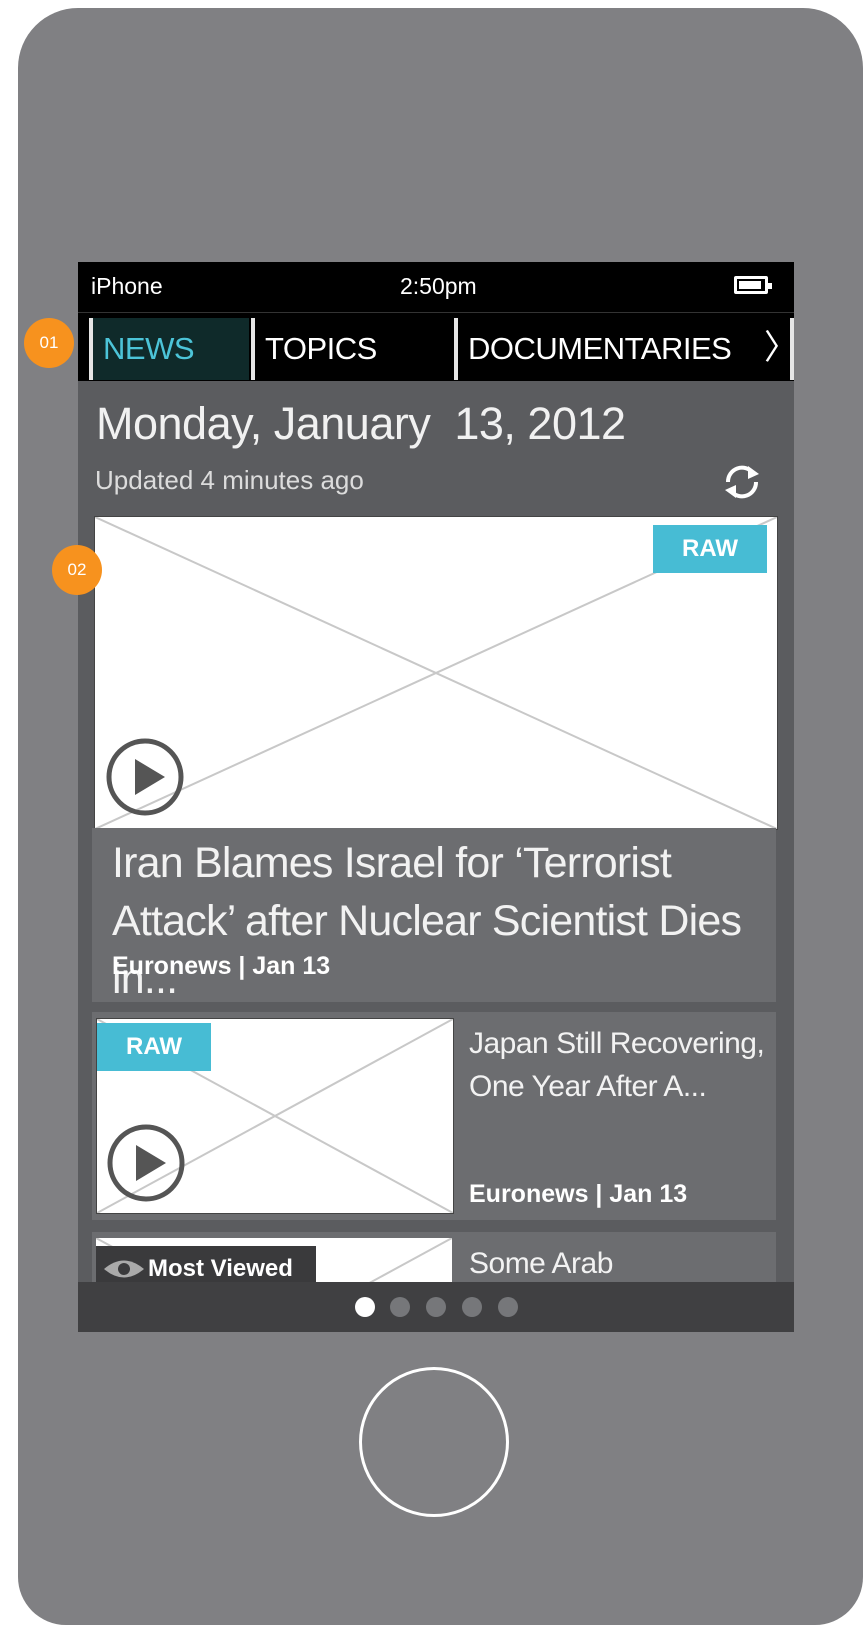 The height and width of the screenshot is (1625, 863). Describe the element at coordinates (169, 349) in the screenshot. I see `tab-news: NEWS` at that location.